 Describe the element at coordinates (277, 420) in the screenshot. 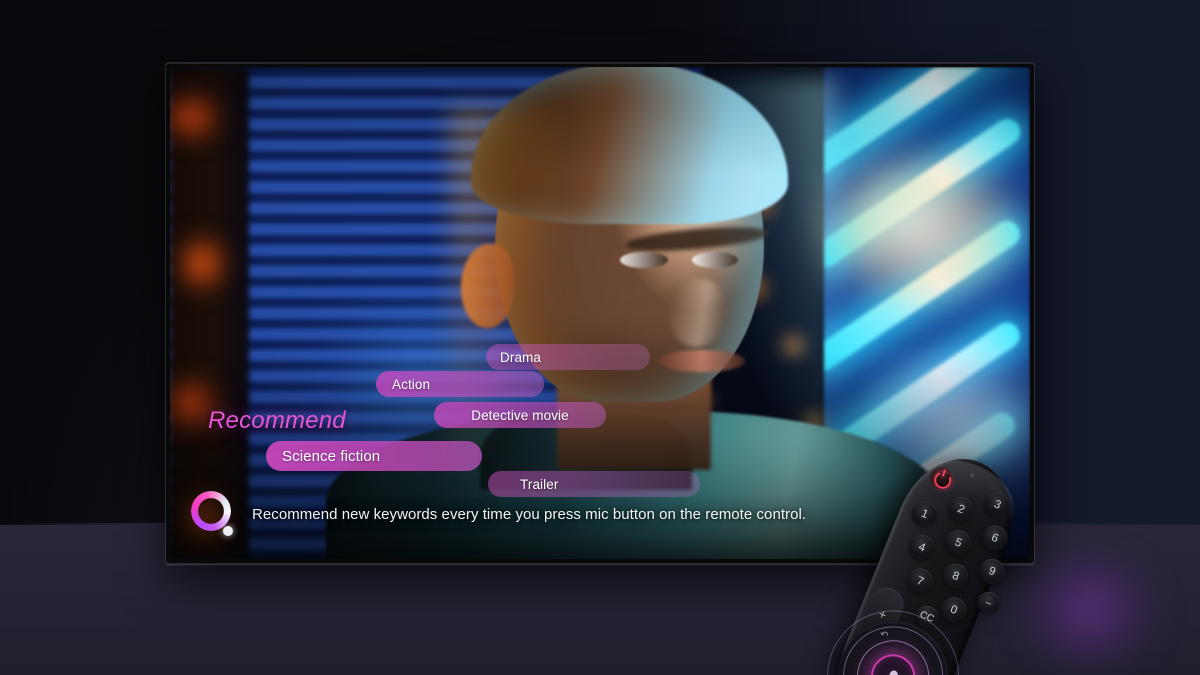

I see `recommend-heading: Recommend` at that location.